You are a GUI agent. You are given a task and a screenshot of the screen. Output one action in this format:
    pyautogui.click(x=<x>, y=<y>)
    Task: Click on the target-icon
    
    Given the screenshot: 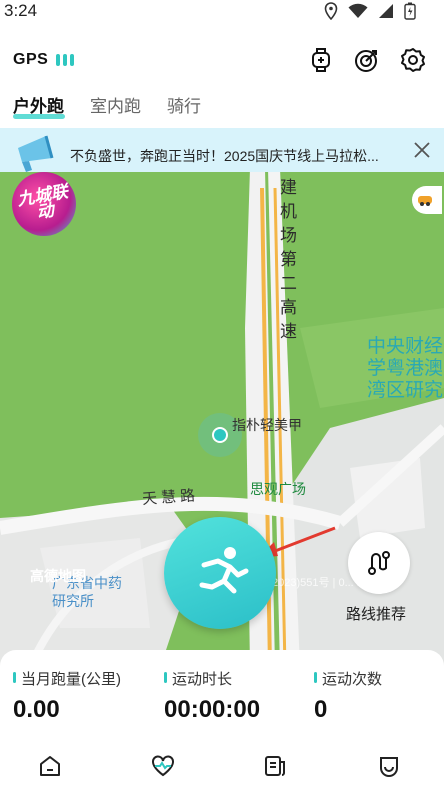 What is the action you would take?
    pyautogui.click(x=366, y=61)
    